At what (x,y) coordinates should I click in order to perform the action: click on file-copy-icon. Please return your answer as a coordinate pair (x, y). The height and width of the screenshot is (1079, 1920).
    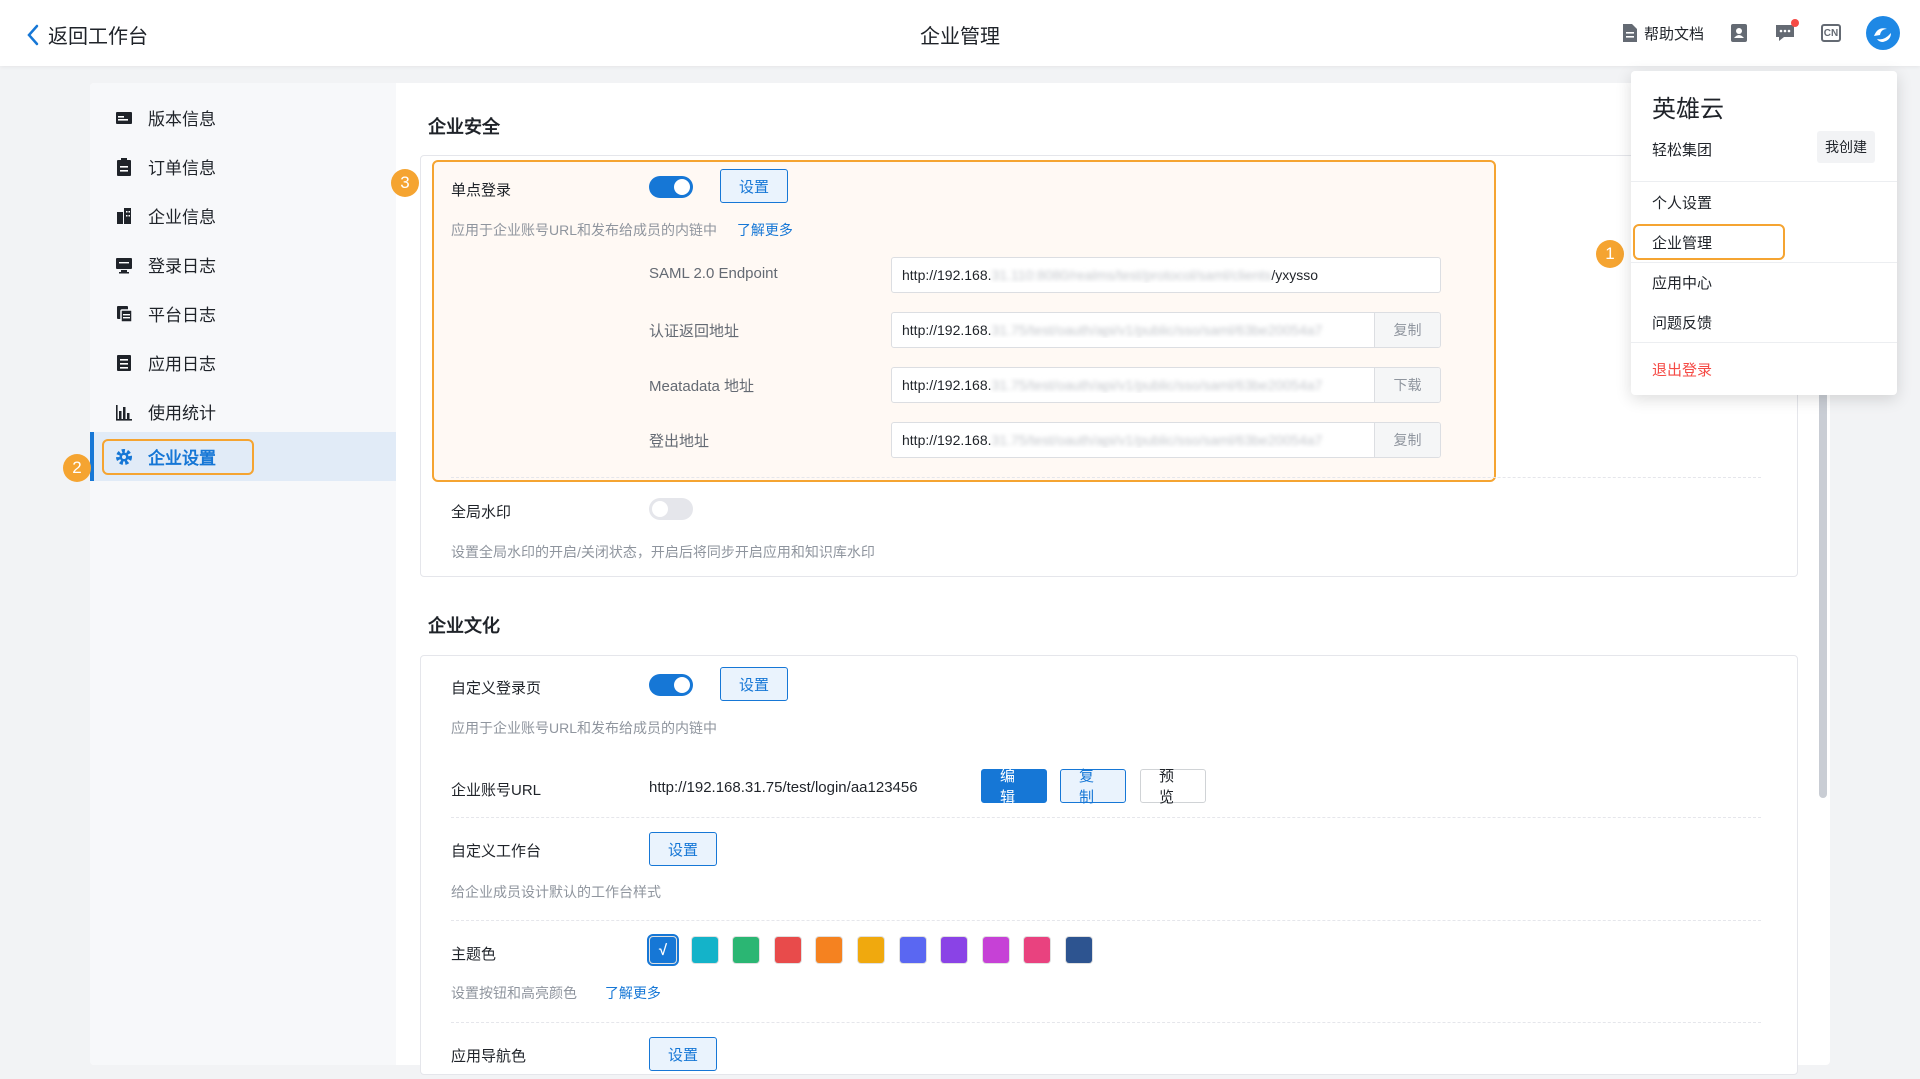
    Looking at the image, I should click on (124, 314).